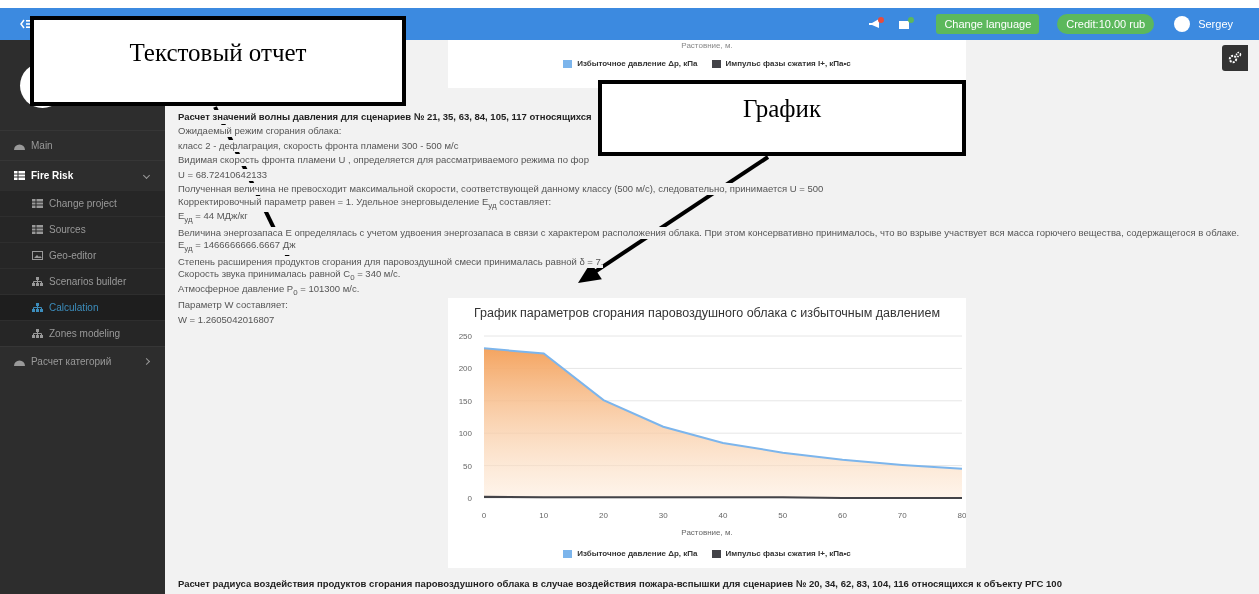 The image size is (1259, 594). Describe the element at coordinates (1182, 24) in the screenshot. I see `avatar` at that location.